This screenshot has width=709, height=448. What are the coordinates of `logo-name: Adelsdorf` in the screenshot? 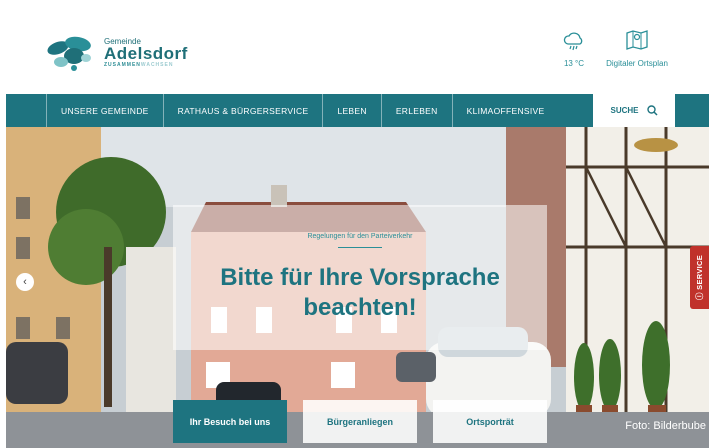 It's located at (146, 53).